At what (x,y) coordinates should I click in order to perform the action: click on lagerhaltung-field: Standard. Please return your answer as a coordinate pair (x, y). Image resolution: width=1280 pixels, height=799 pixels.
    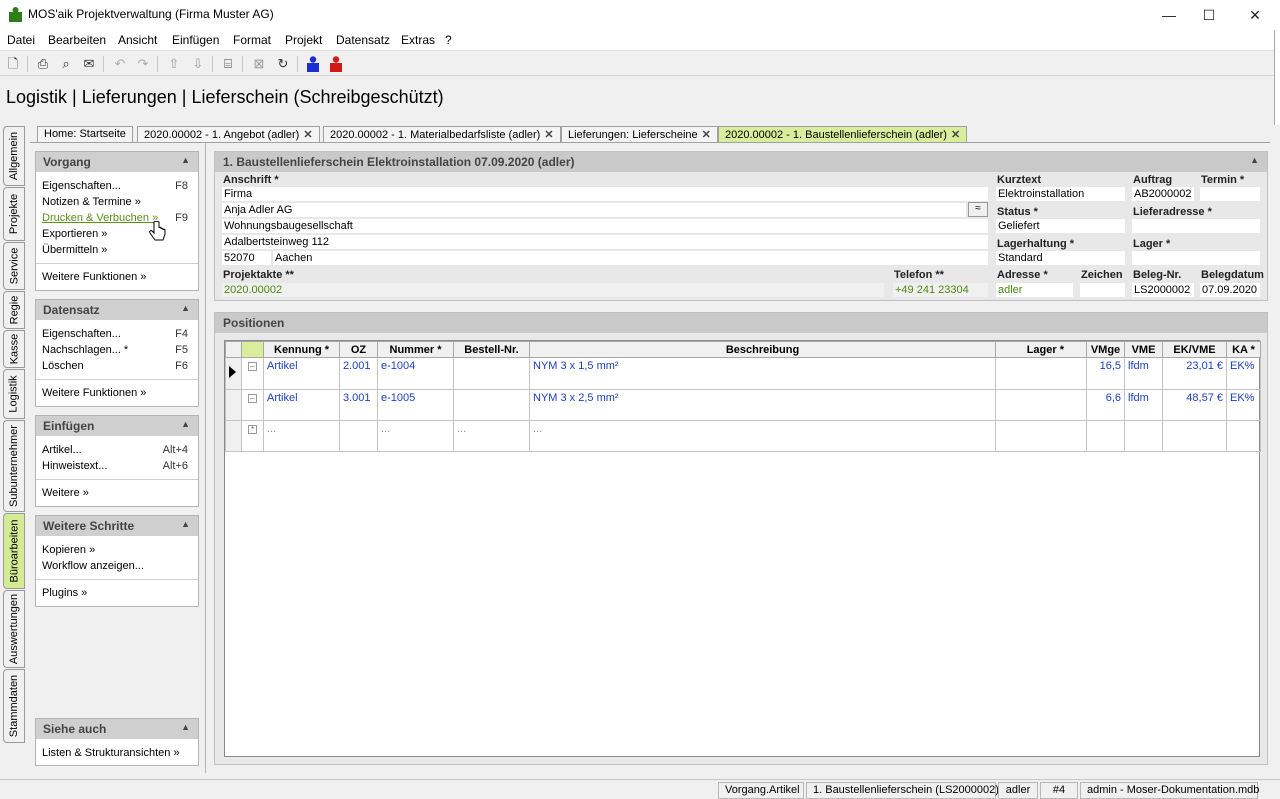
    Looking at the image, I should click on (1060, 258).